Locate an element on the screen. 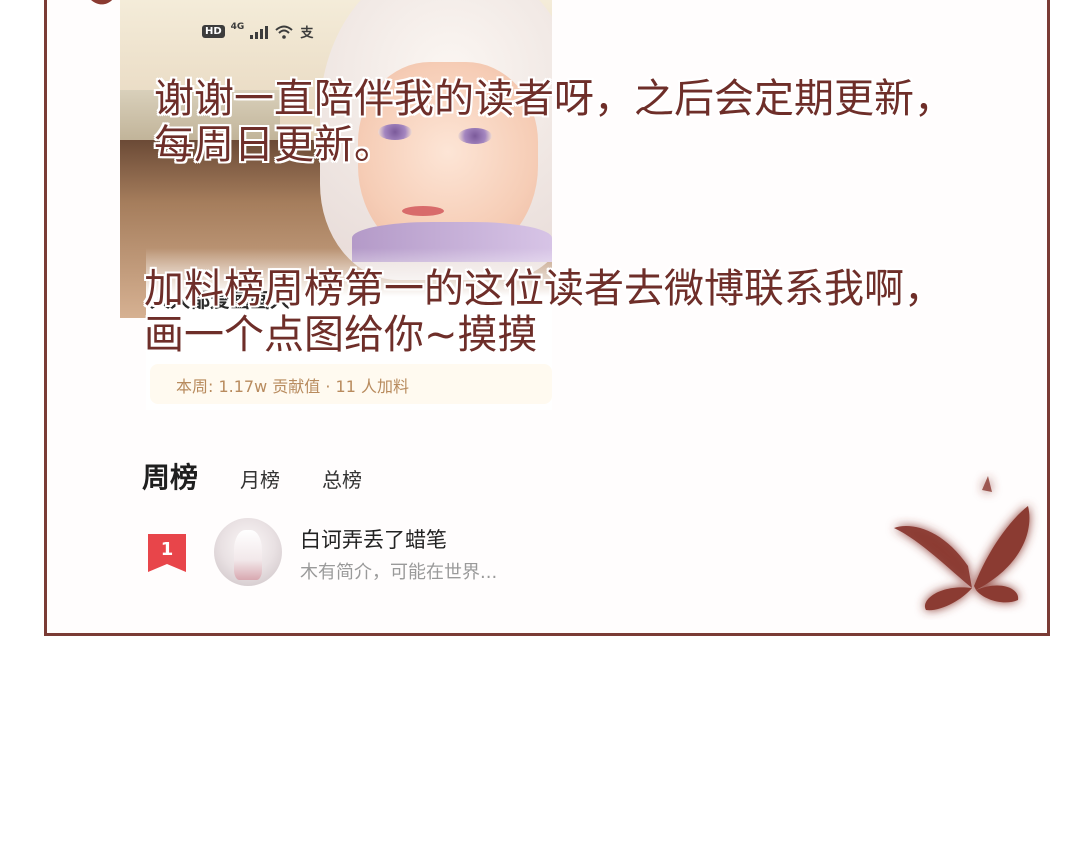 The height and width of the screenshot is (844, 1080). caption-line-3: 加料榜周榜第一的这位读者去微博联系我啊， is located at coordinates (544, 289).